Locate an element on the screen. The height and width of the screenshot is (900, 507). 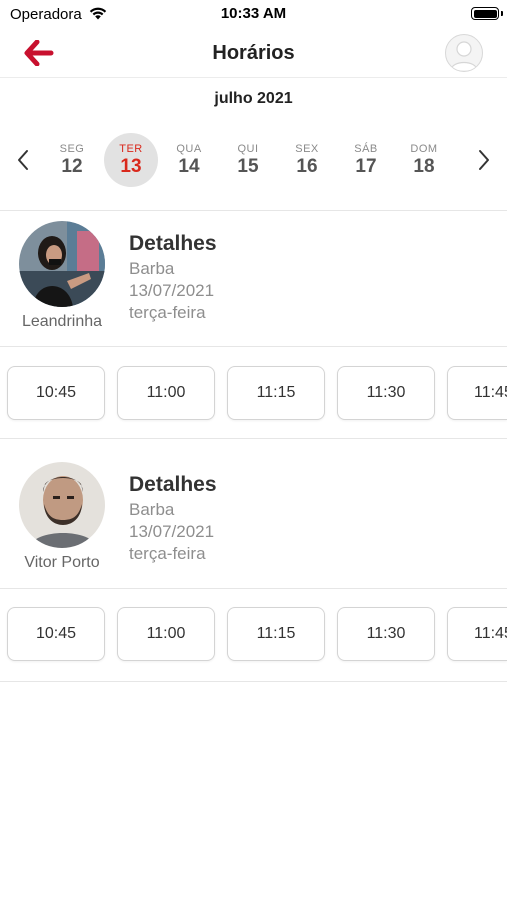
day-sun: DOM 18 is located at coordinates (424, 160).